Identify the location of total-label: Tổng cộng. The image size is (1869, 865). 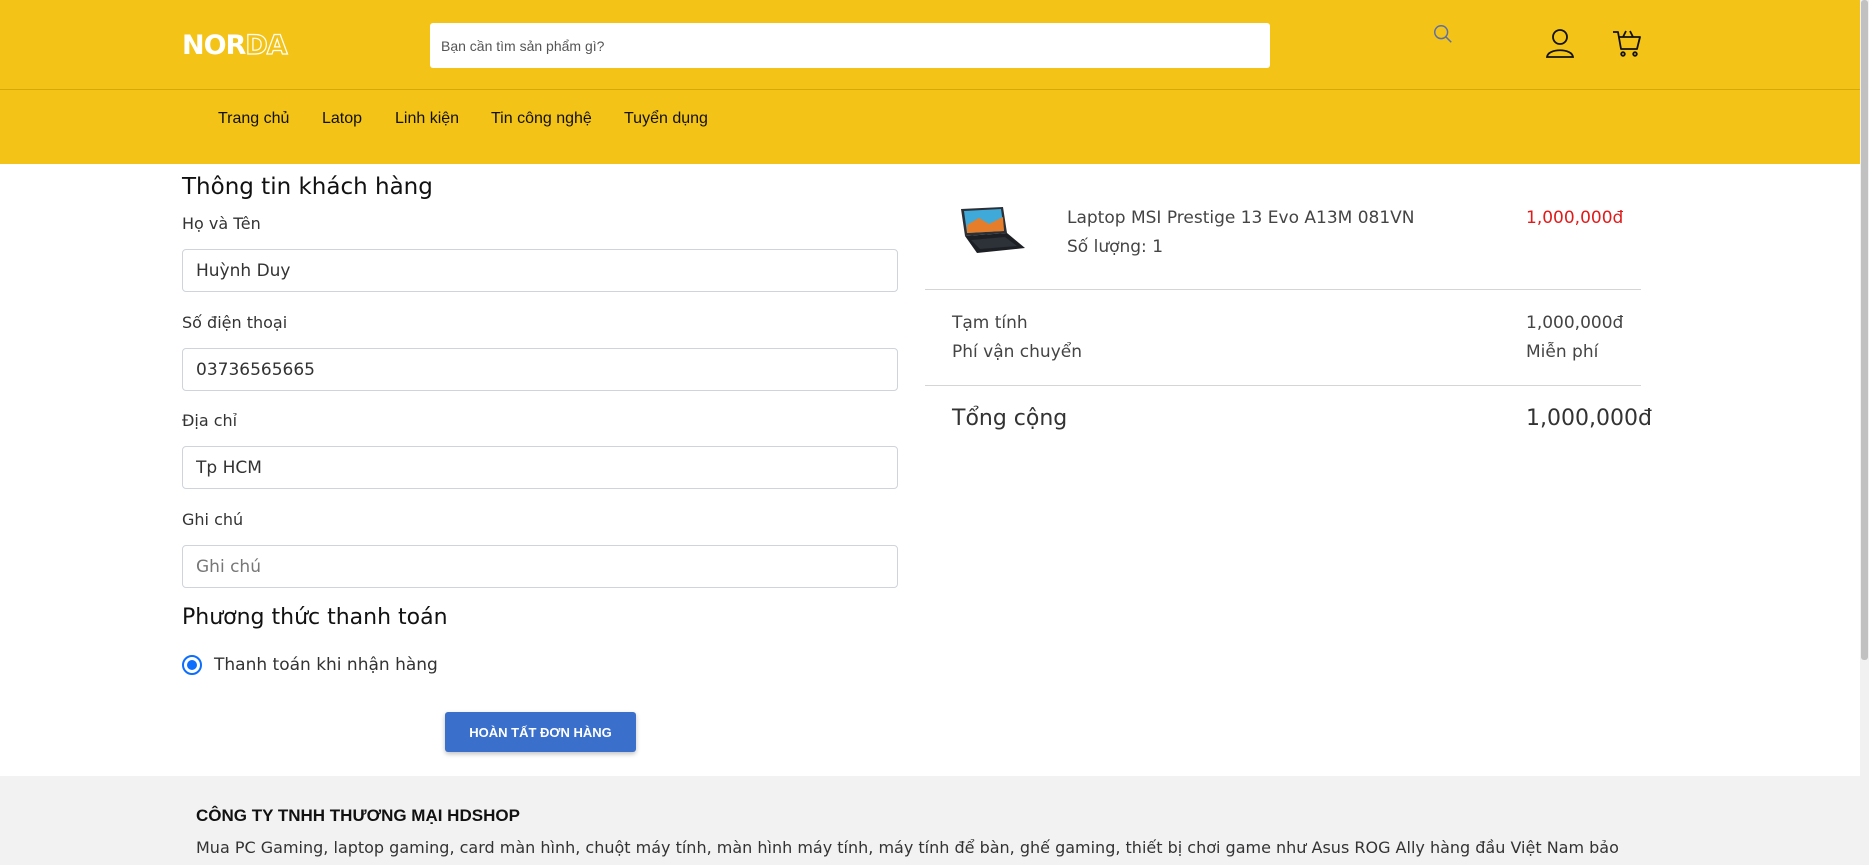
(1010, 418).